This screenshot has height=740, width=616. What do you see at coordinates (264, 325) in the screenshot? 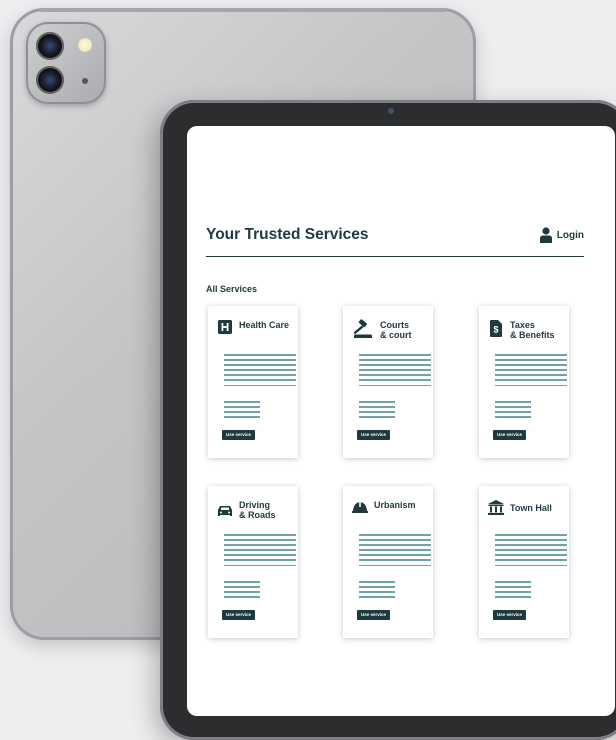
I see `service-title: Health Care` at bounding box center [264, 325].